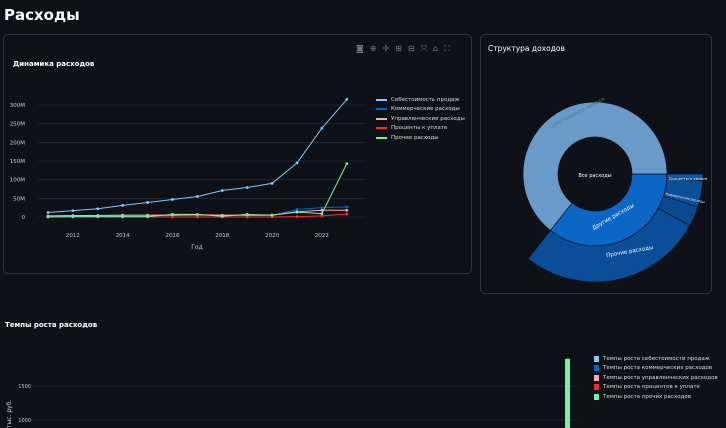  What do you see at coordinates (24, 421) in the screenshot?
I see `y-tick-label: 1000` at bounding box center [24, 421].